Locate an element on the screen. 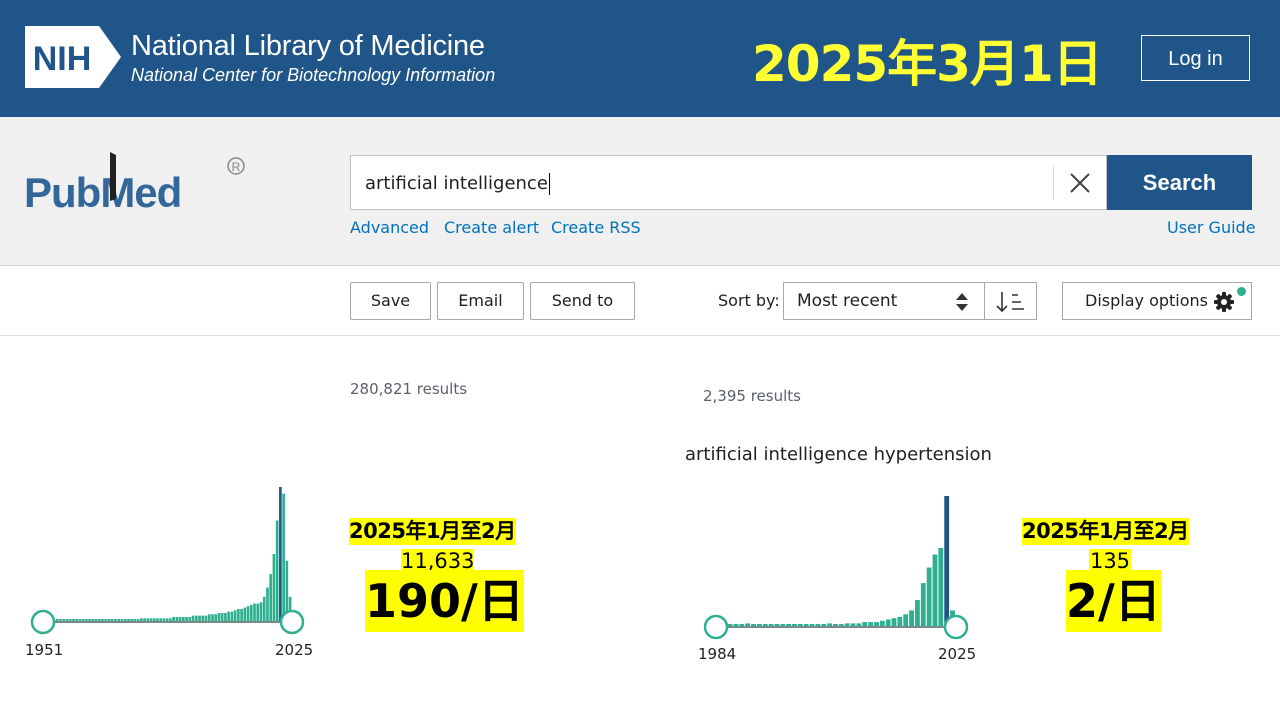  email-button: Email is located at coordinates (480, 301).